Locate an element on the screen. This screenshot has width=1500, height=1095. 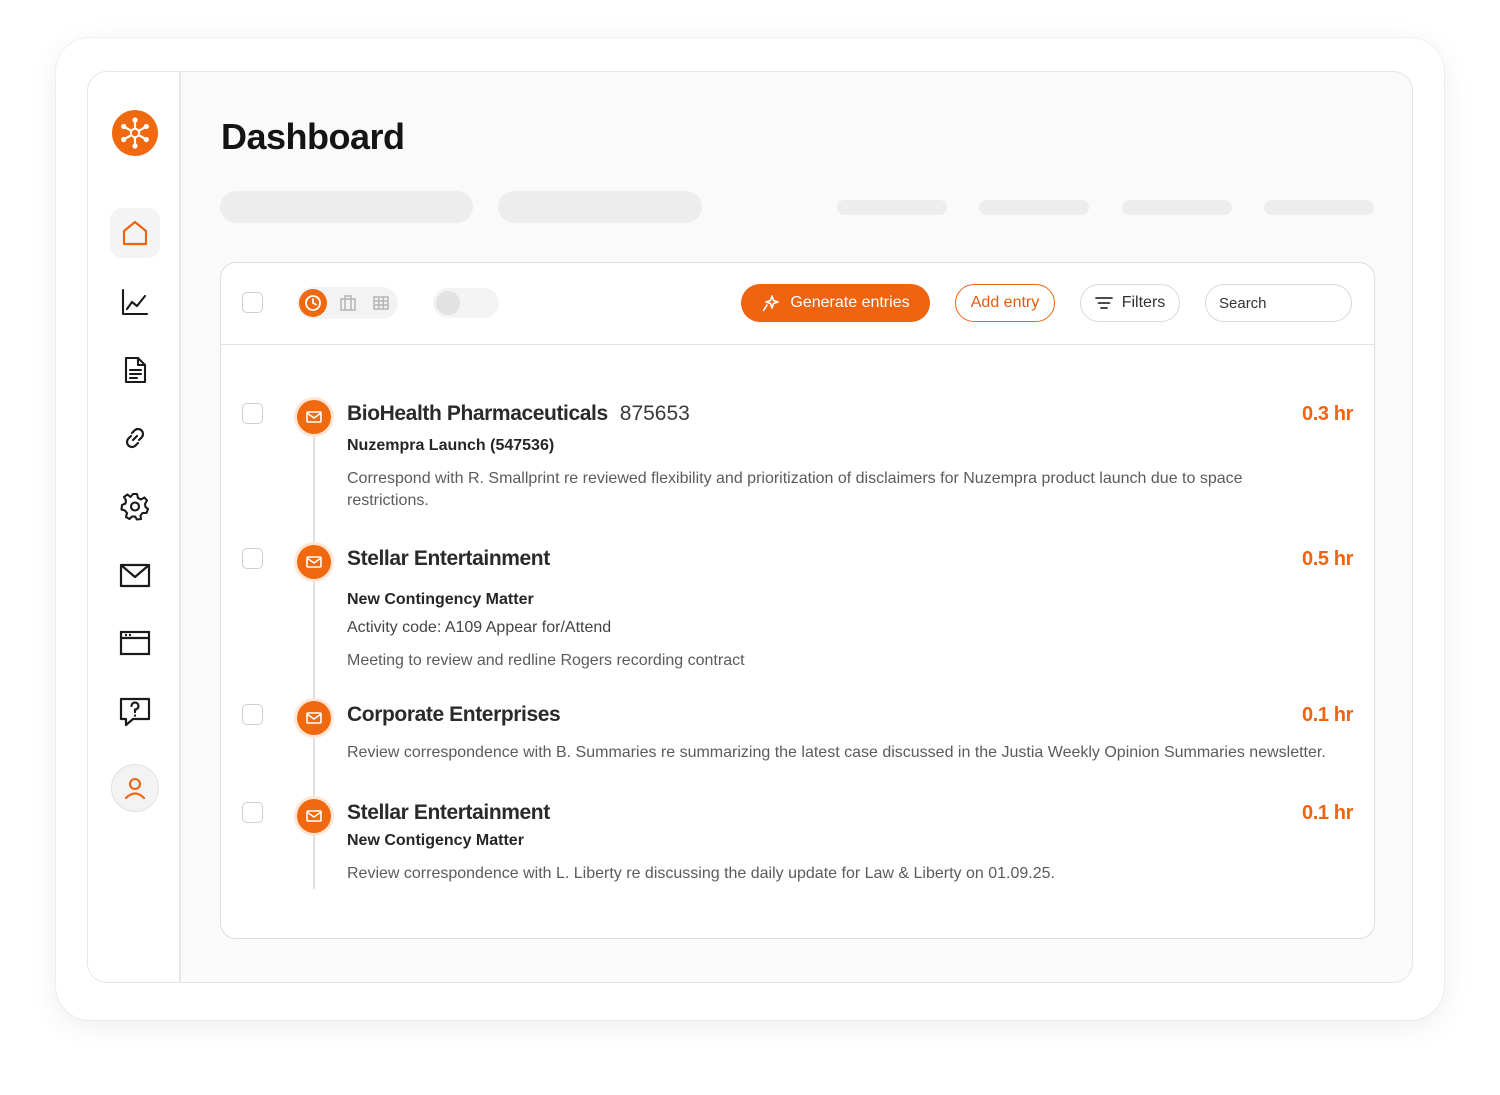
link-icon is located at coordinates (135, 438).